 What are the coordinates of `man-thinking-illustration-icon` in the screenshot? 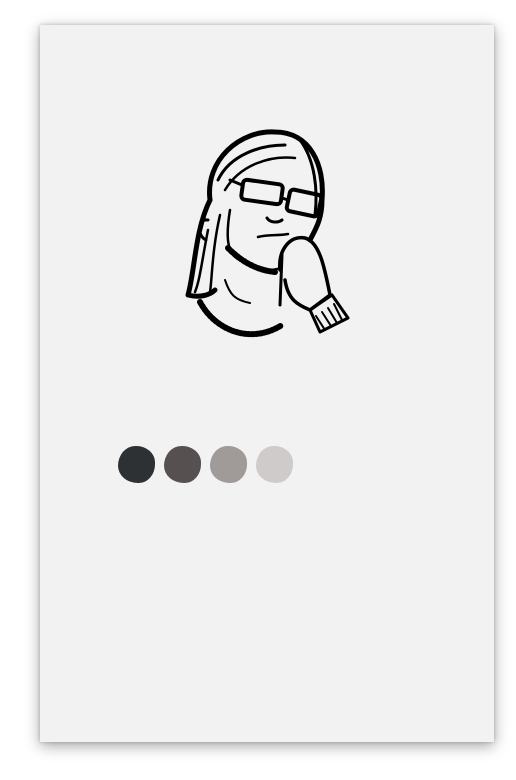 It's located at (267, 233).